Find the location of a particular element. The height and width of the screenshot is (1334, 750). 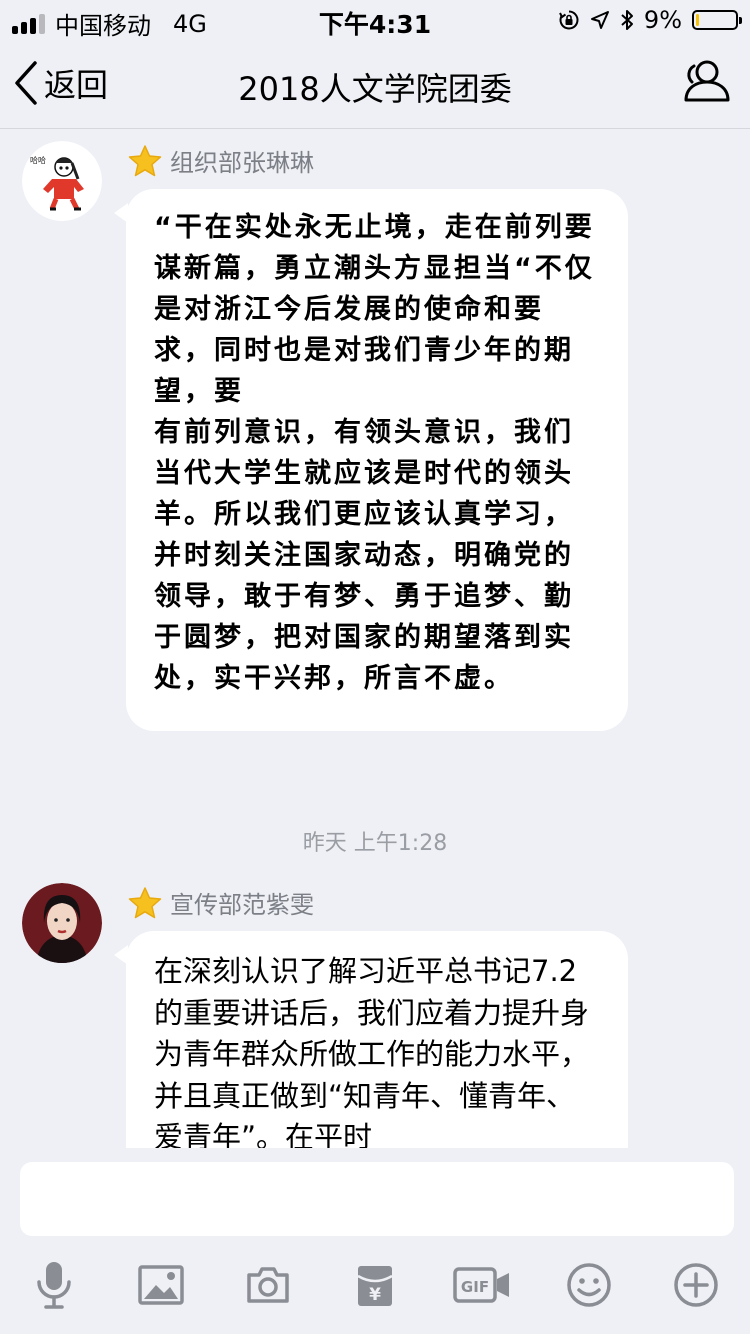

nav-bar: 返回 2018人文学院团委 is located at coordinates (375, 84).